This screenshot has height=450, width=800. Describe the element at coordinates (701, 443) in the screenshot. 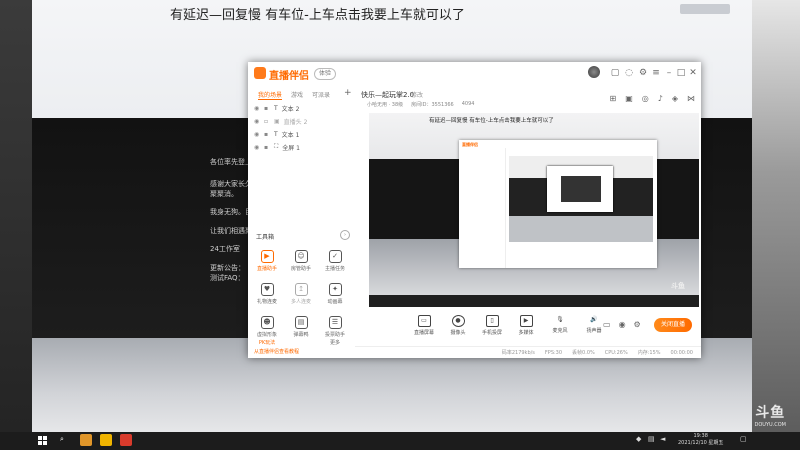

I see `clock-date: 2021/12/10 星期五` at that location.